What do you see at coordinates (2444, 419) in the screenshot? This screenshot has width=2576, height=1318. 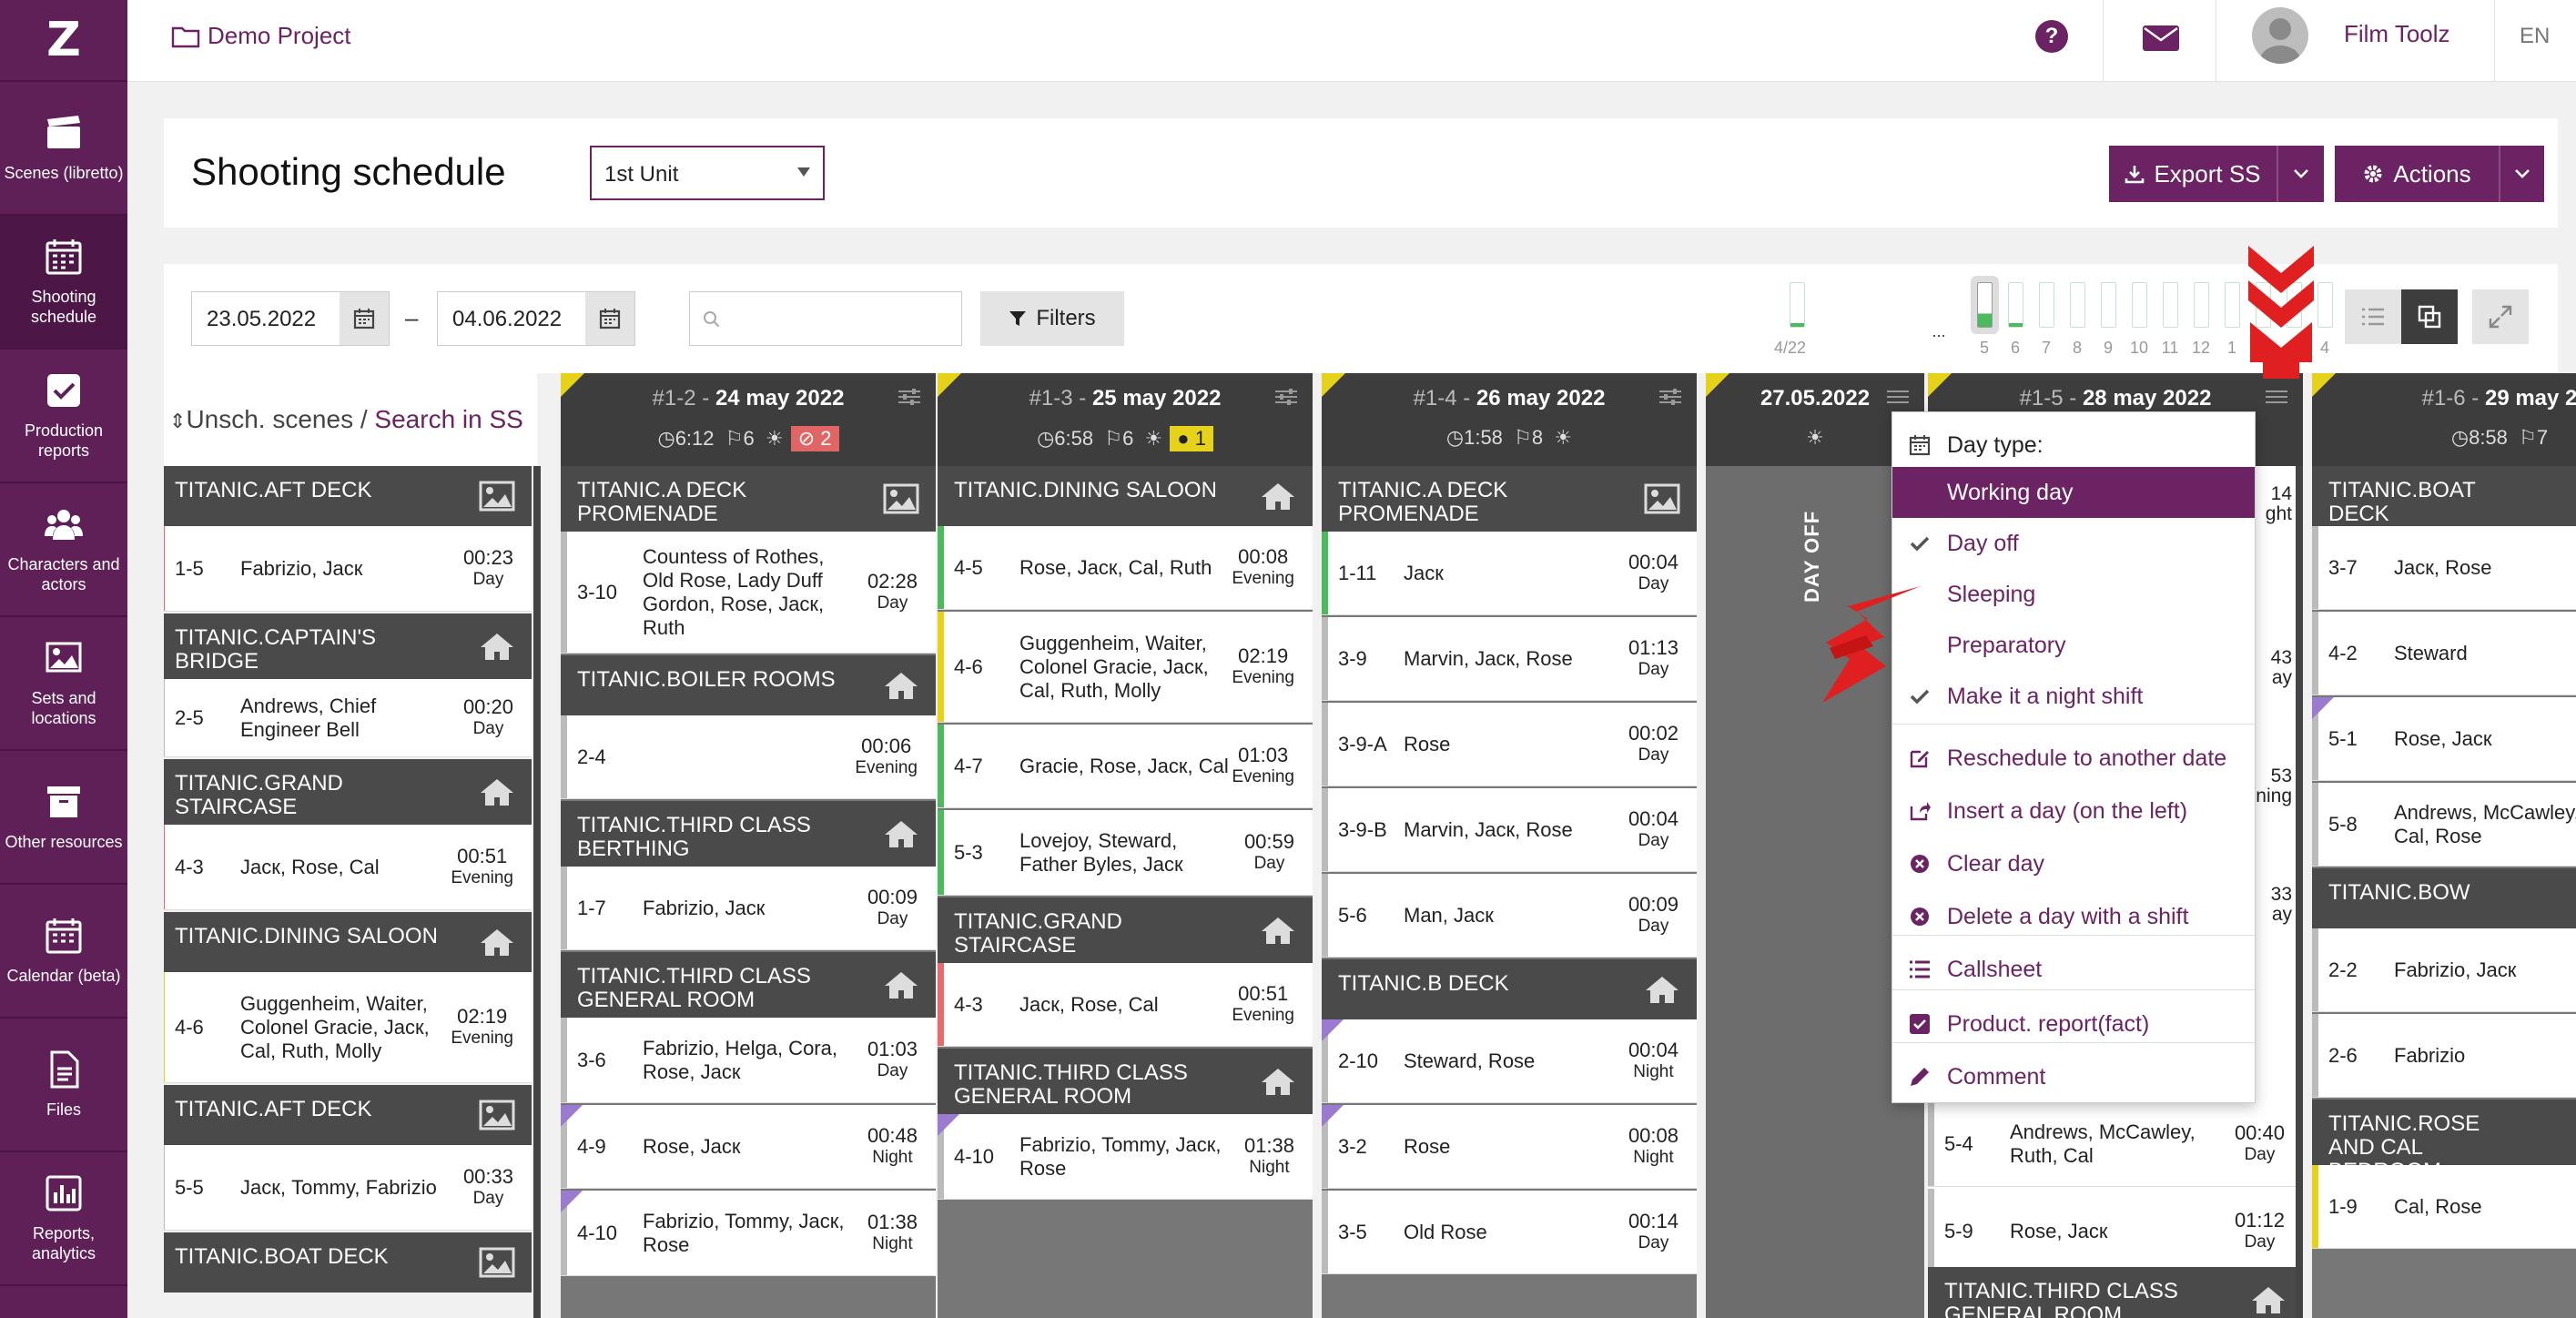 I see `day-header: #1-6 - 29 may 2 ◷8:58 ⚐7` at bounding box center [2444, 419].